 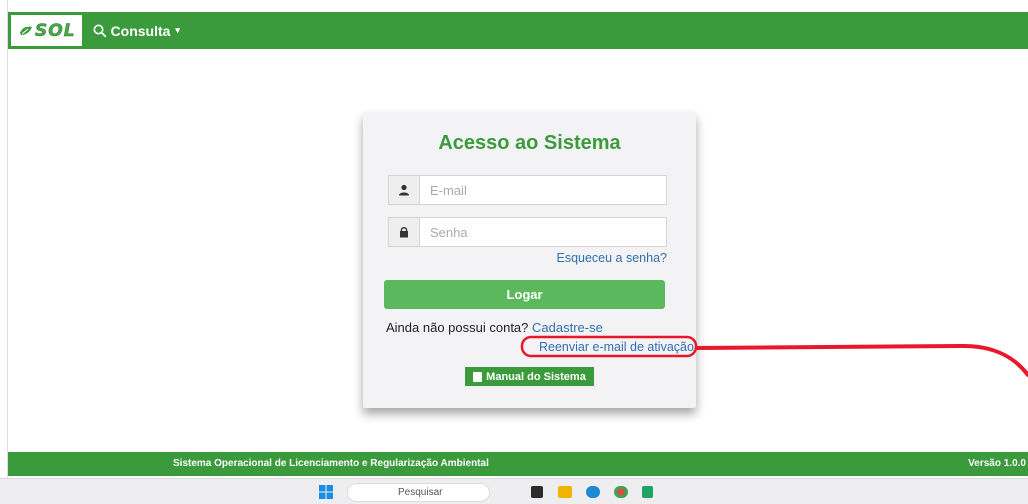 What do you see at coordinates (140, 30) in the screenshot?
I see `menu-consulta-label: Consulta` at bounding box center [140, 30].